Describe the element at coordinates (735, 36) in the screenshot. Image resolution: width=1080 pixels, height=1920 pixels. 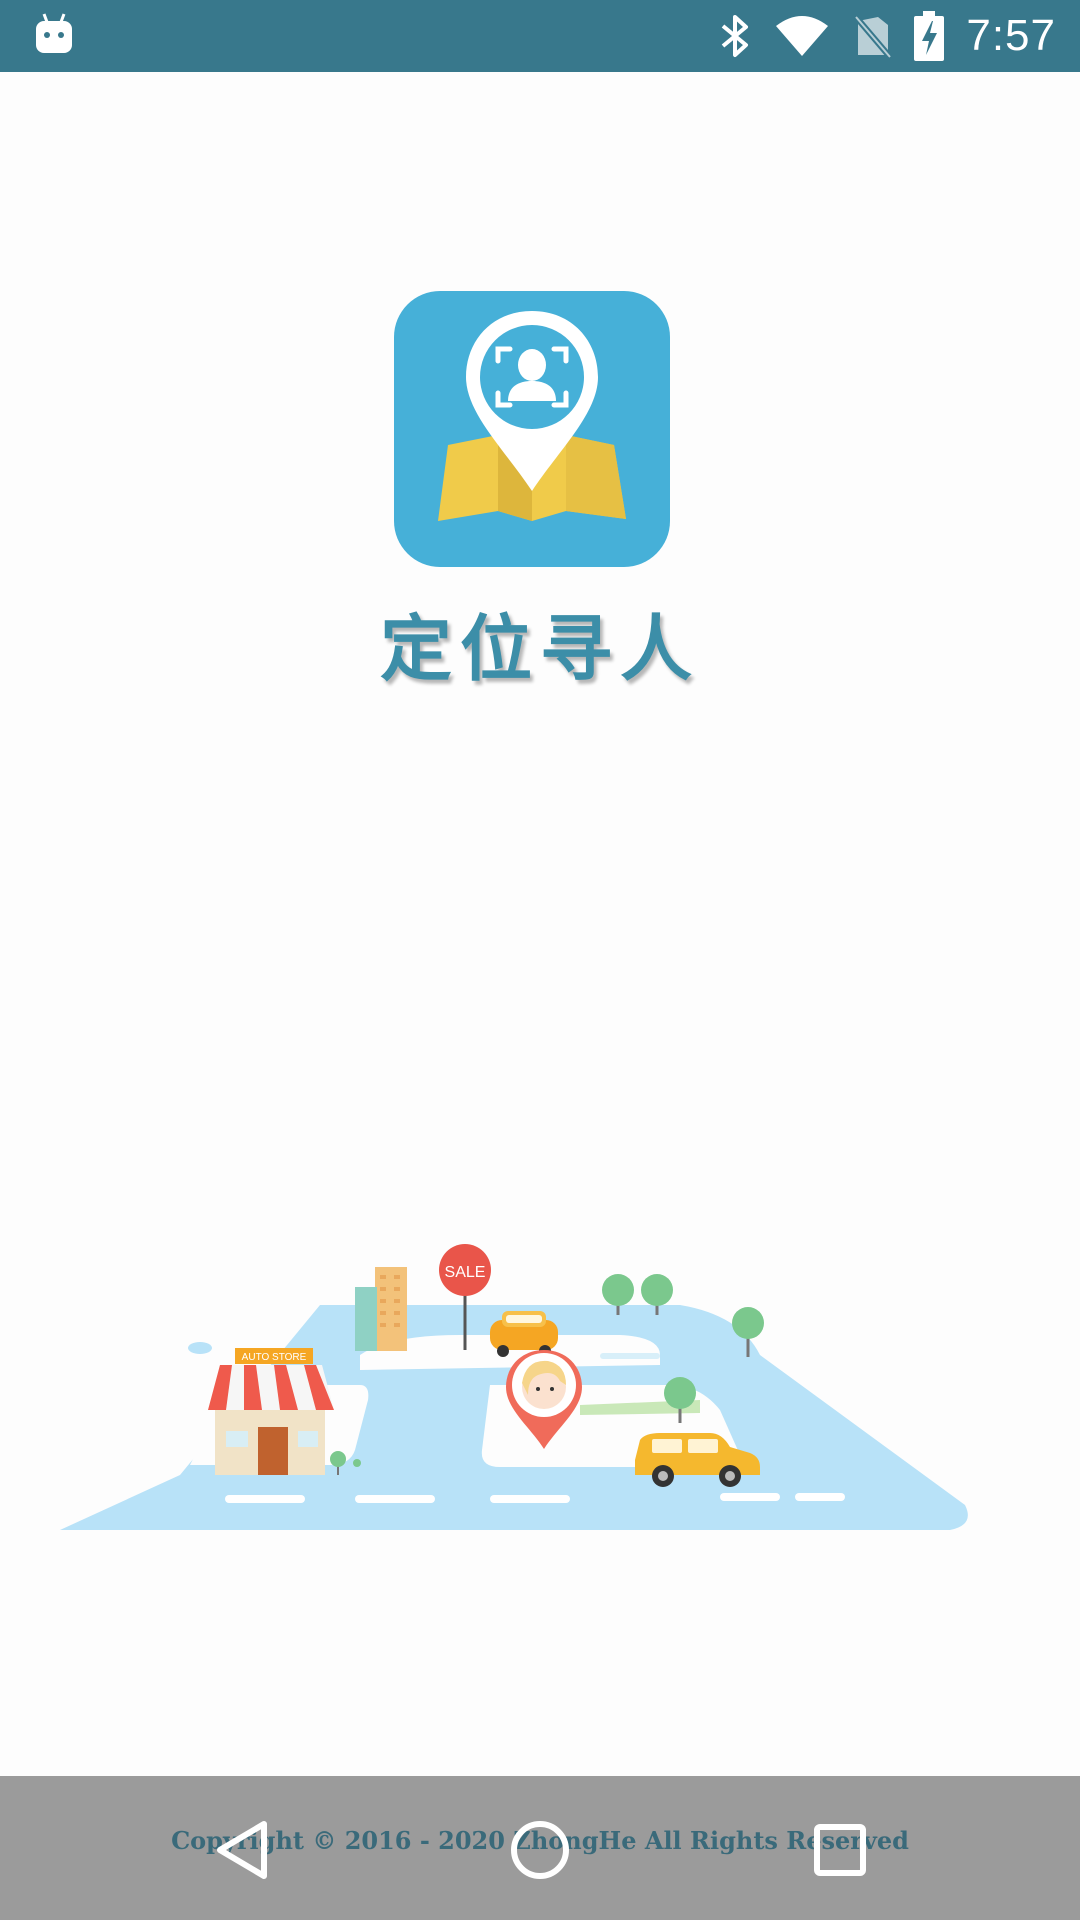
I see `bluetooth-icon` at that location.